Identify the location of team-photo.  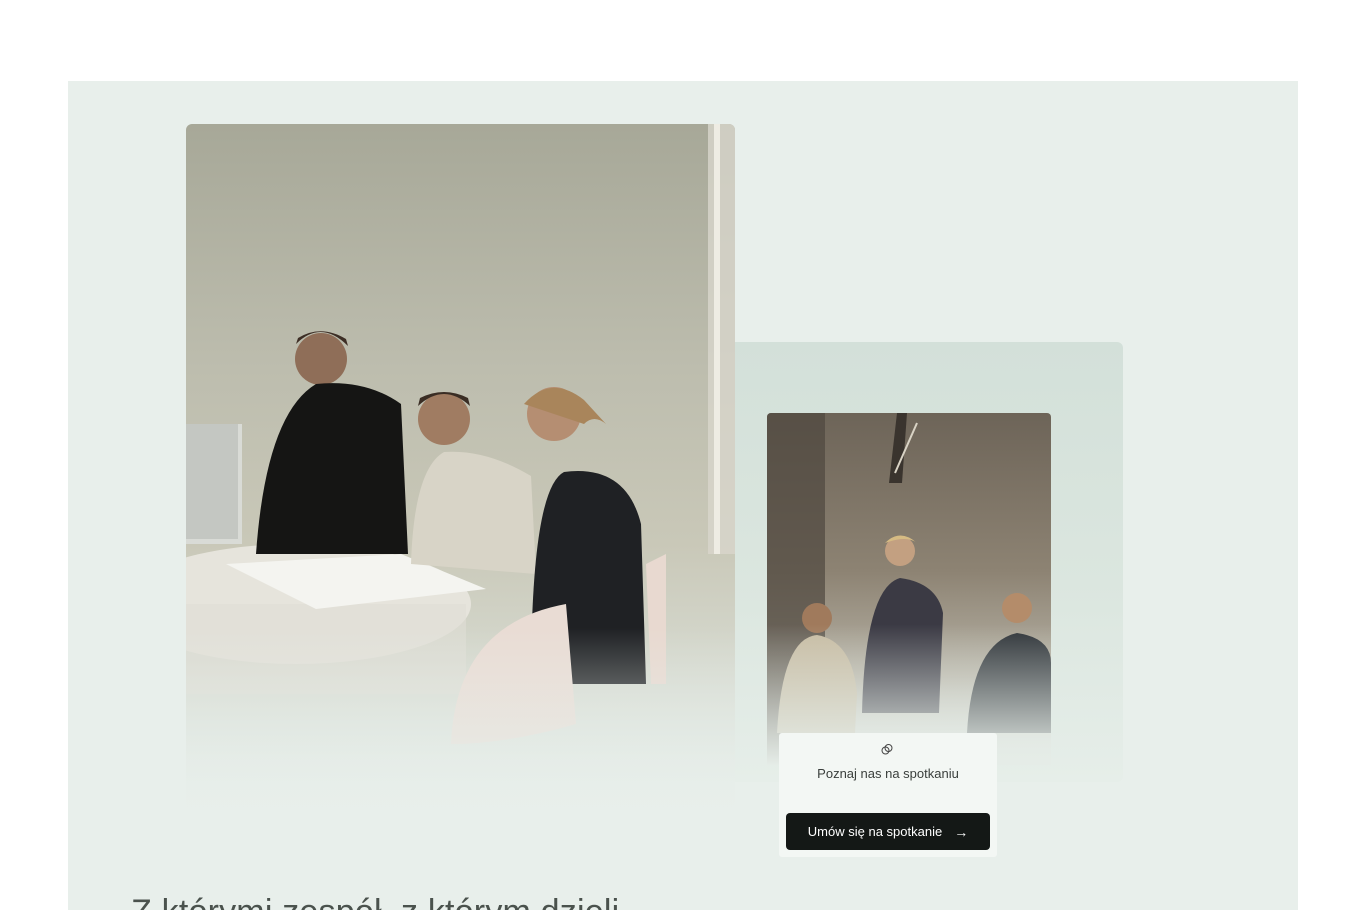
(909, 589).